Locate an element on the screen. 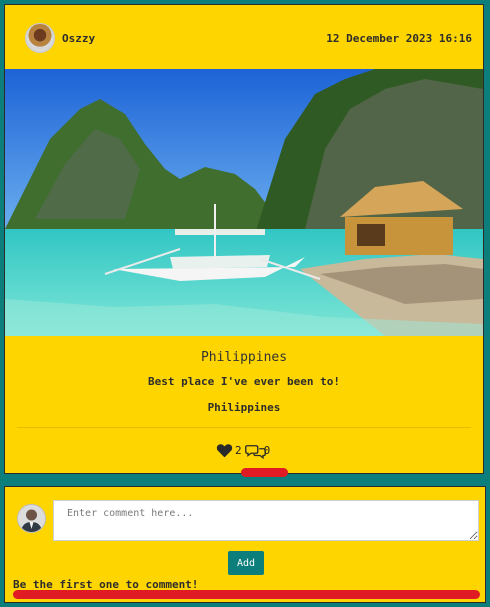  add-comment-button: Add is located at coordinates (246, 563).